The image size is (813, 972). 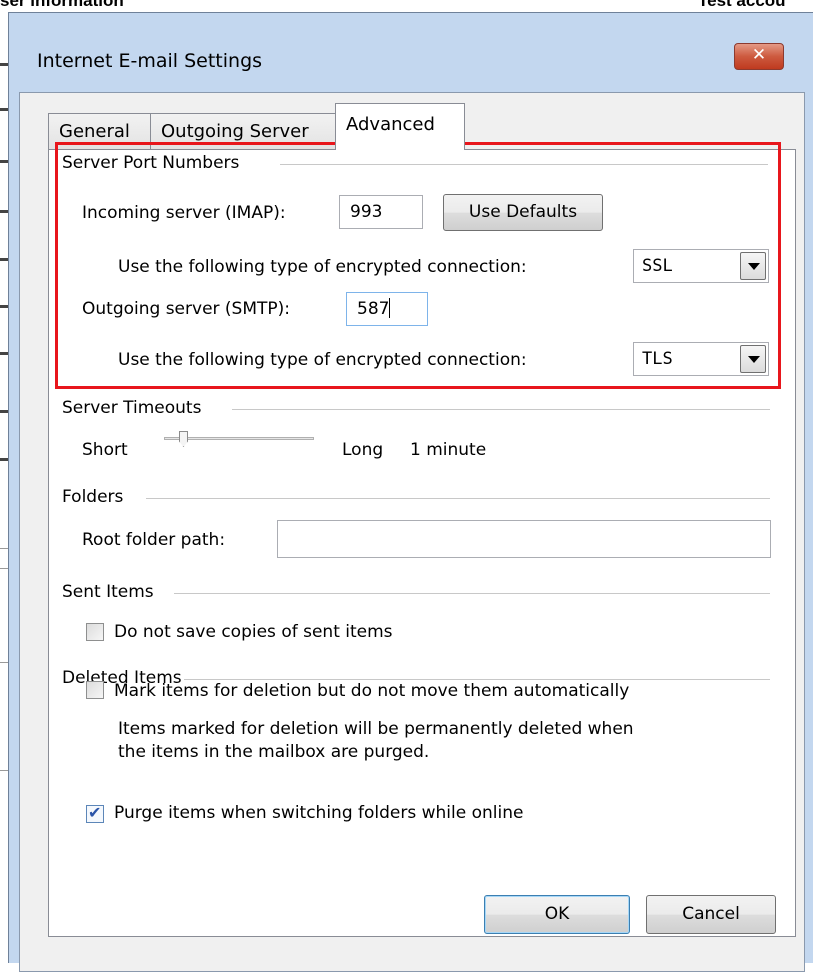 What do you see at coordinates (62, 5) in the screenshot?
I see `background-title-left: ser information` at bounding box center [62, 5].